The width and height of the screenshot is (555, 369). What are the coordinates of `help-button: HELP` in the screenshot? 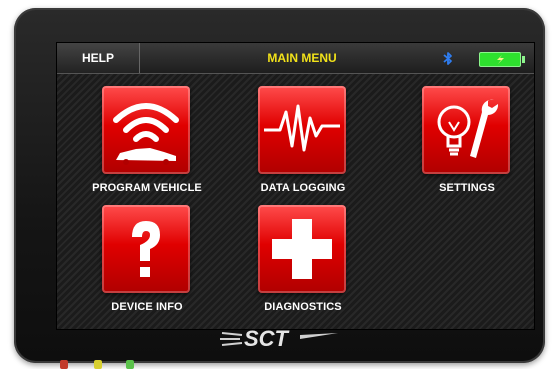 It's located at (98, 58).